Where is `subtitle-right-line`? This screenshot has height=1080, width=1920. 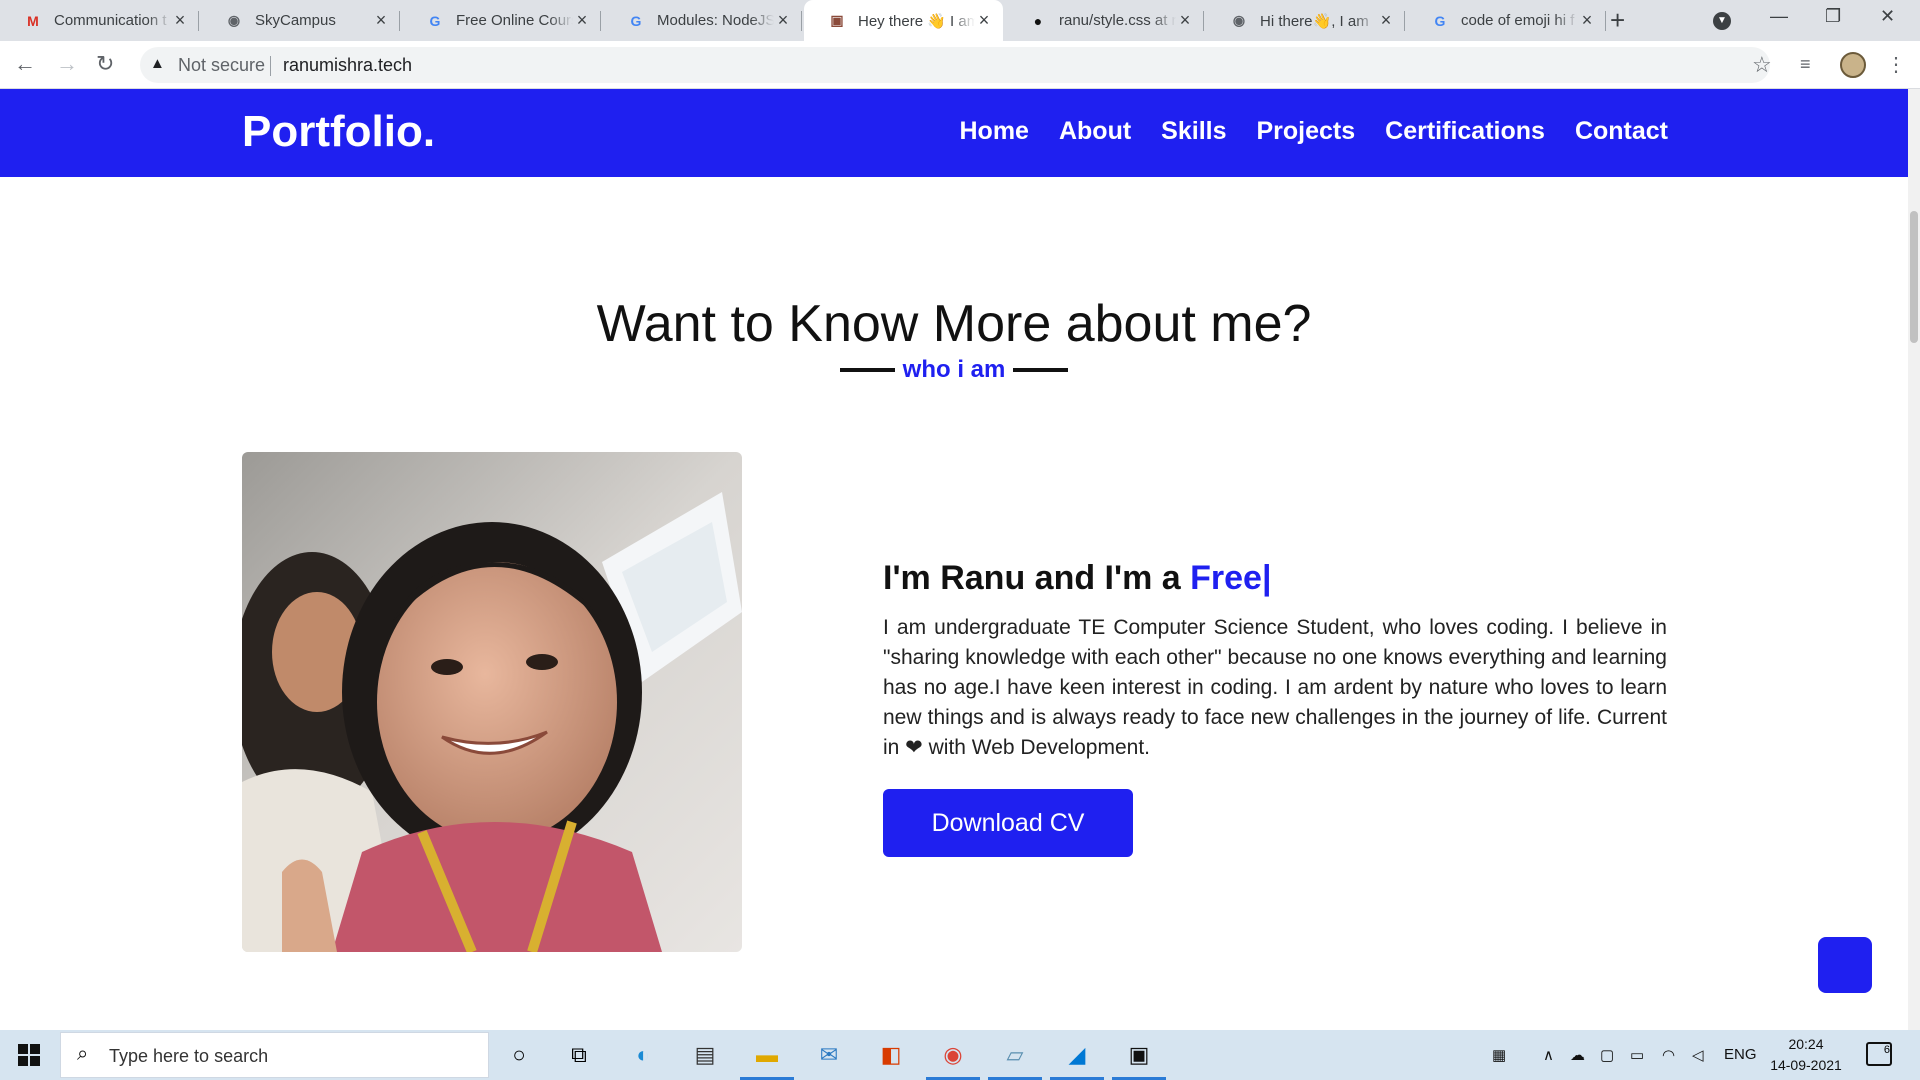 subtitle-right-line is located at coordinates (1041, 370).